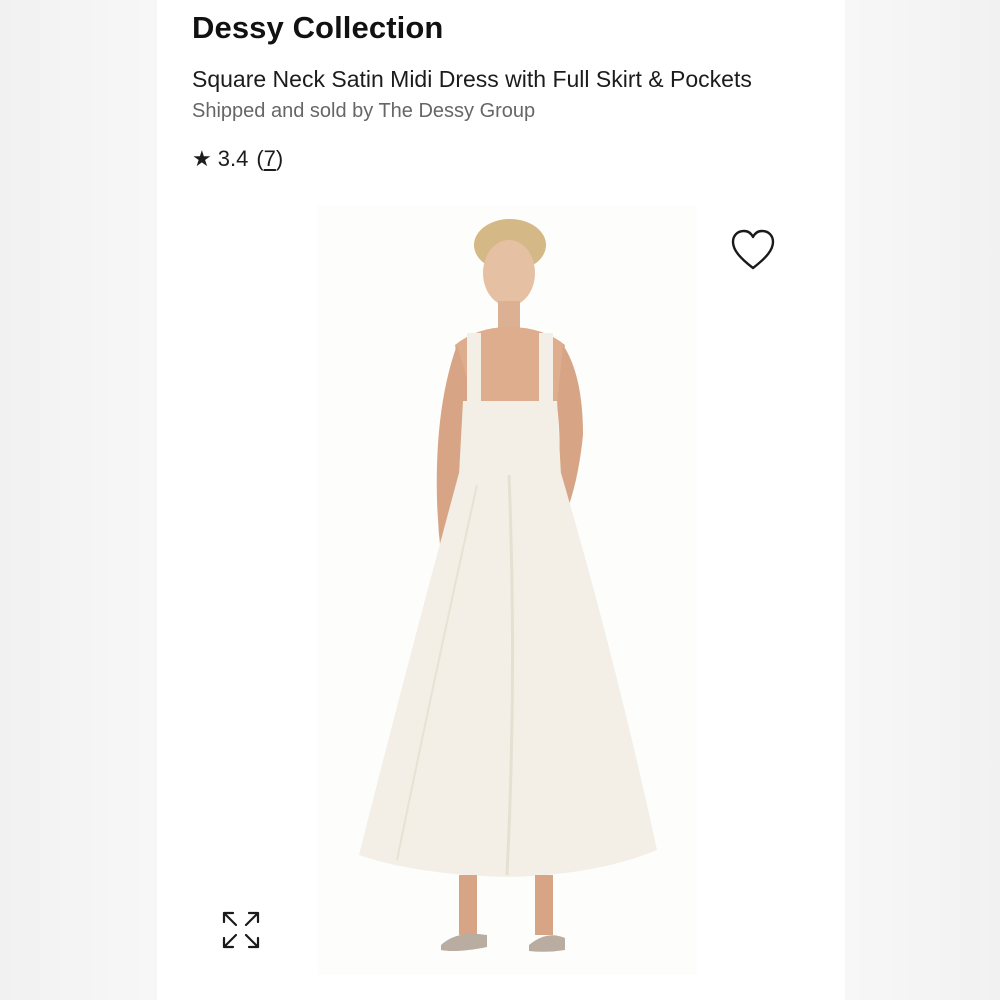 The width and height of the screenshot is (1000, 1000). Describe the element at coordinates (508, 675) in the screenshot. I see `skirt` at that location.